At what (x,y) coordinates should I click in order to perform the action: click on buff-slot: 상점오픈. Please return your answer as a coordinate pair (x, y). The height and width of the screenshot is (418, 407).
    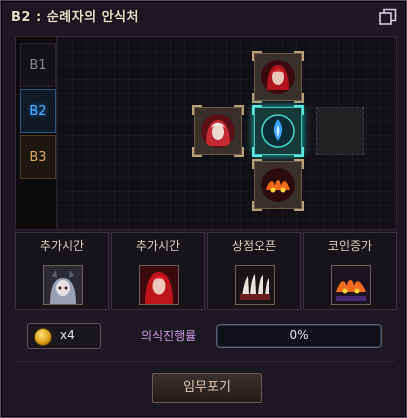
    Looking at the image, I should click on (254, 271).